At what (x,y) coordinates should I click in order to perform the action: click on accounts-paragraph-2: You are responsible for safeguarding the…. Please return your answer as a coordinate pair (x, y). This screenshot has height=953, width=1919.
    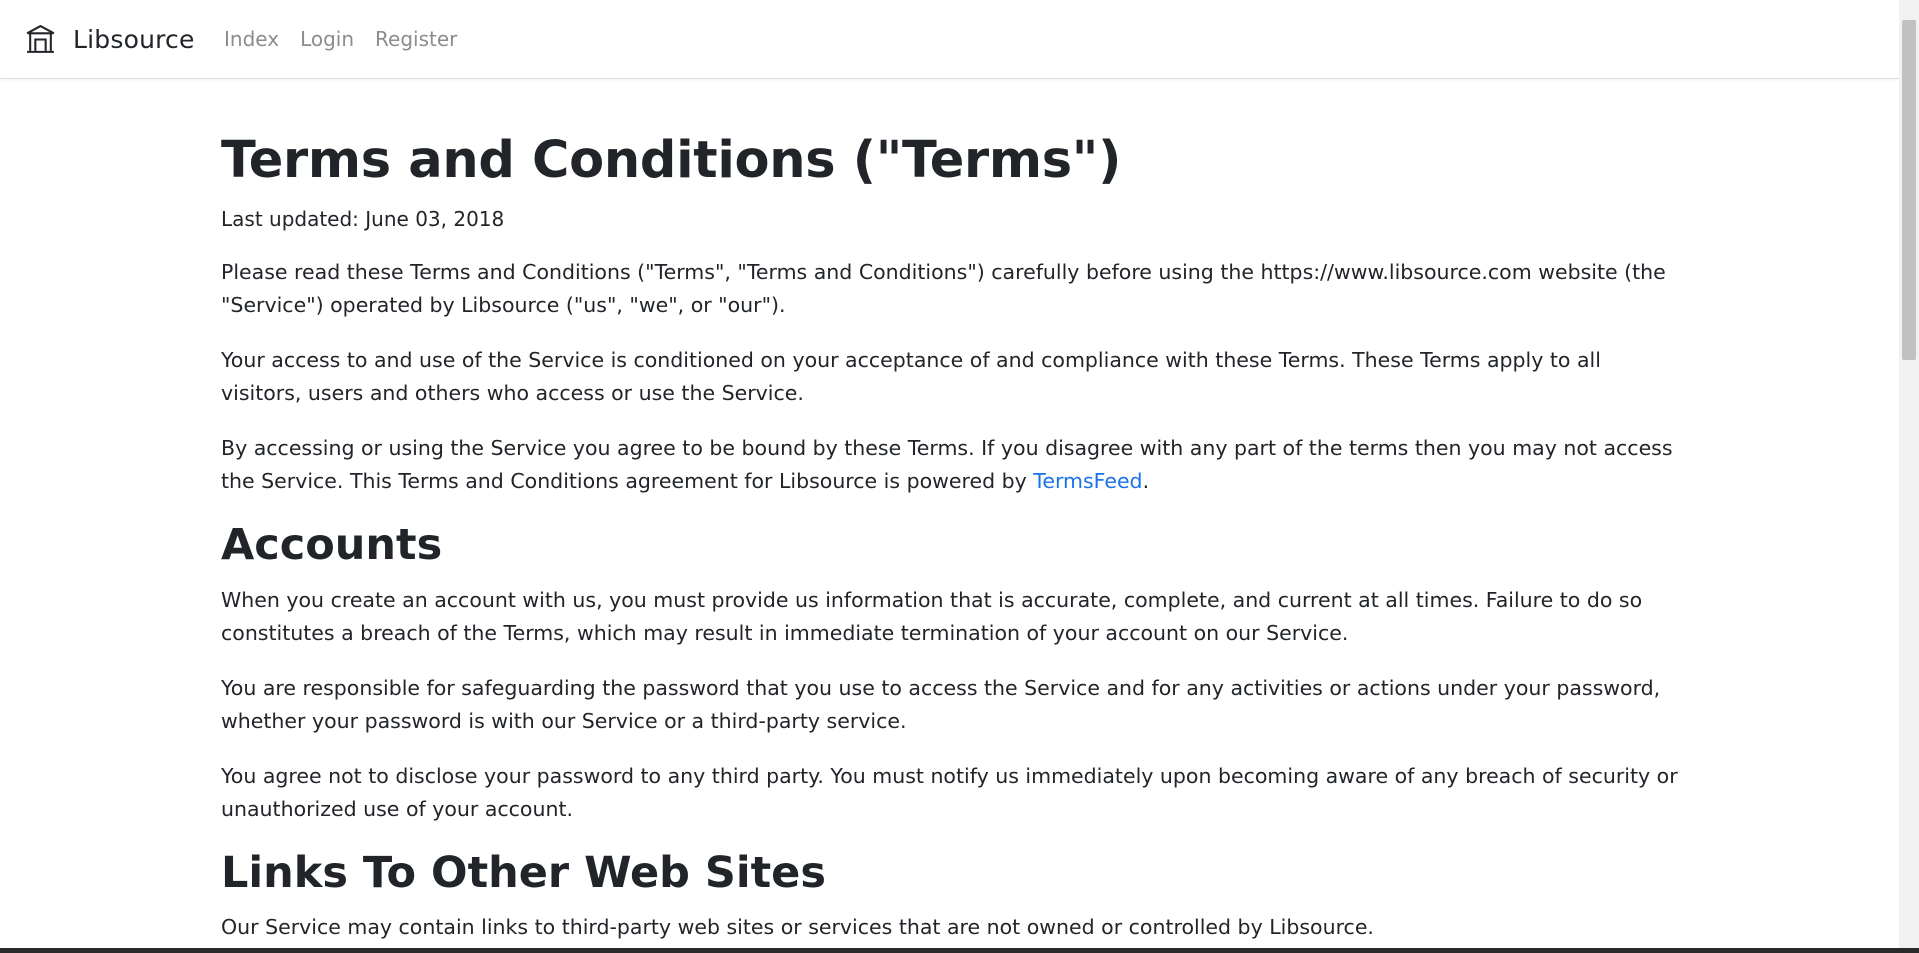
    Looking at the image, I should click on (941, 704).